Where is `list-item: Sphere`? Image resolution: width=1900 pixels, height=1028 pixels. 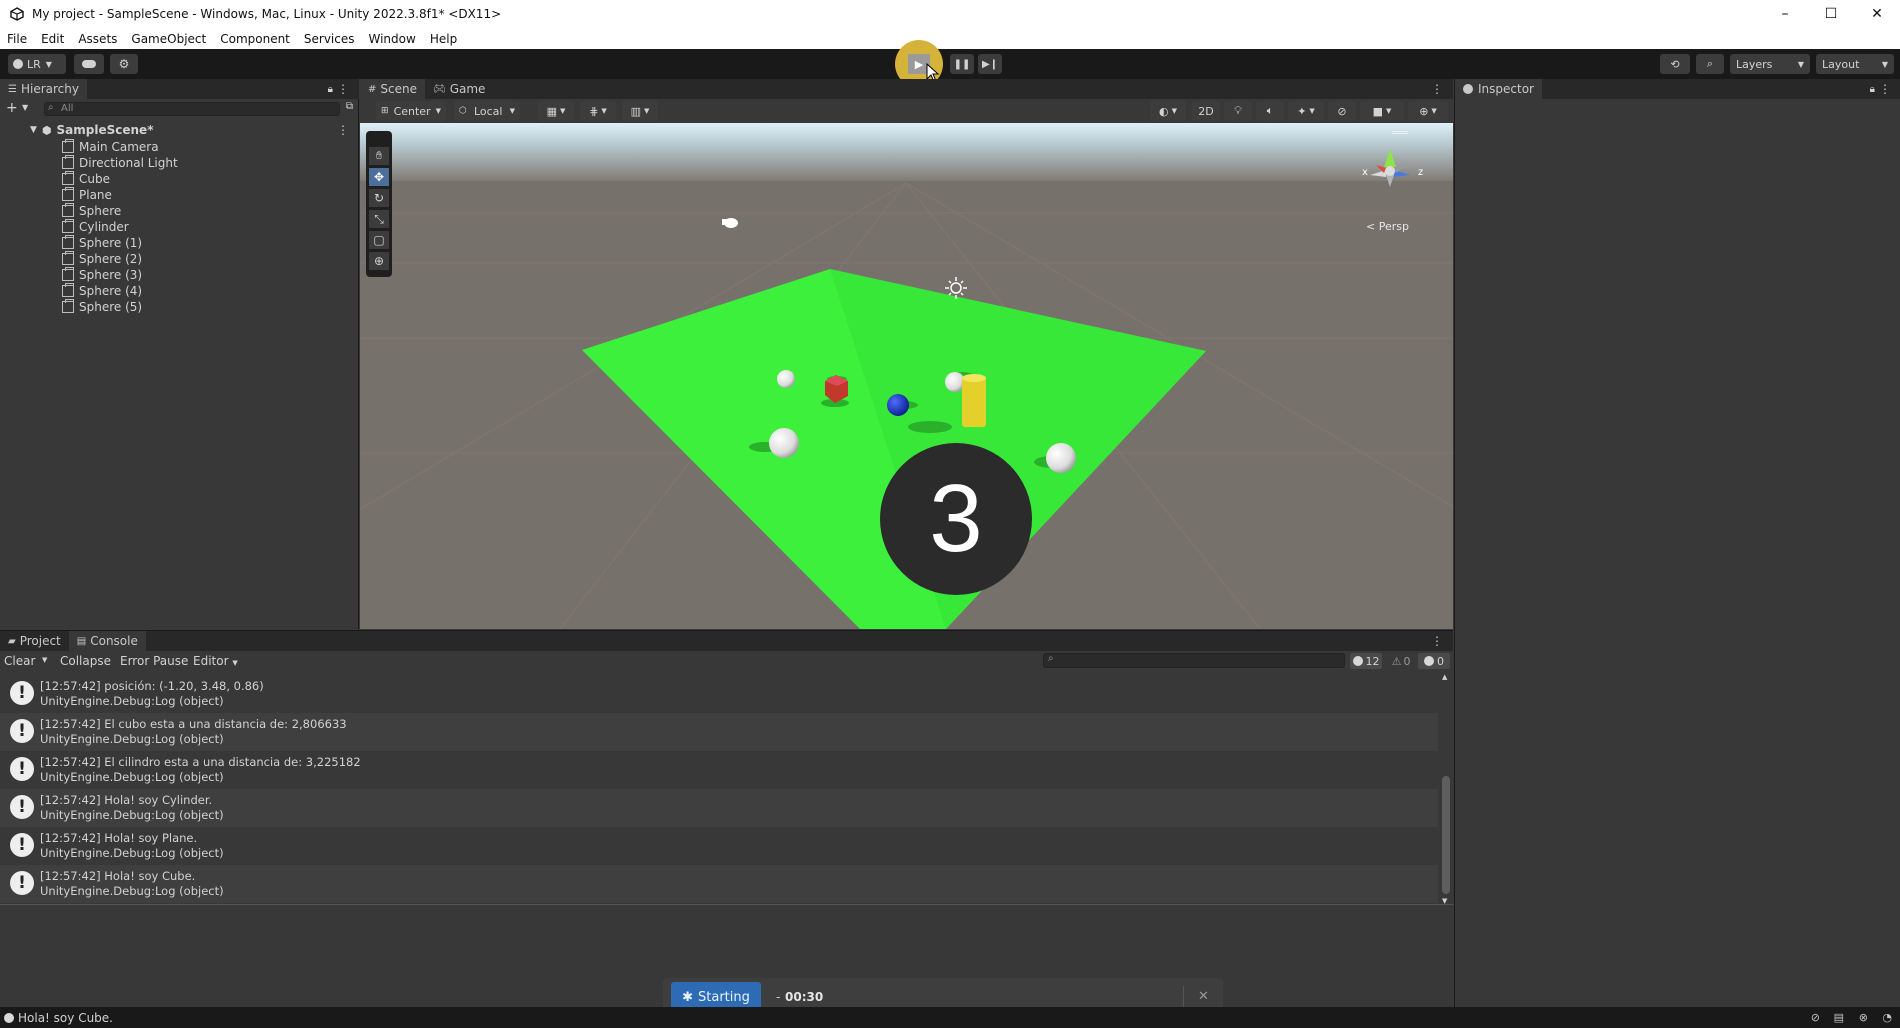
list-item: Sphere is located at coordinates (91, 211).